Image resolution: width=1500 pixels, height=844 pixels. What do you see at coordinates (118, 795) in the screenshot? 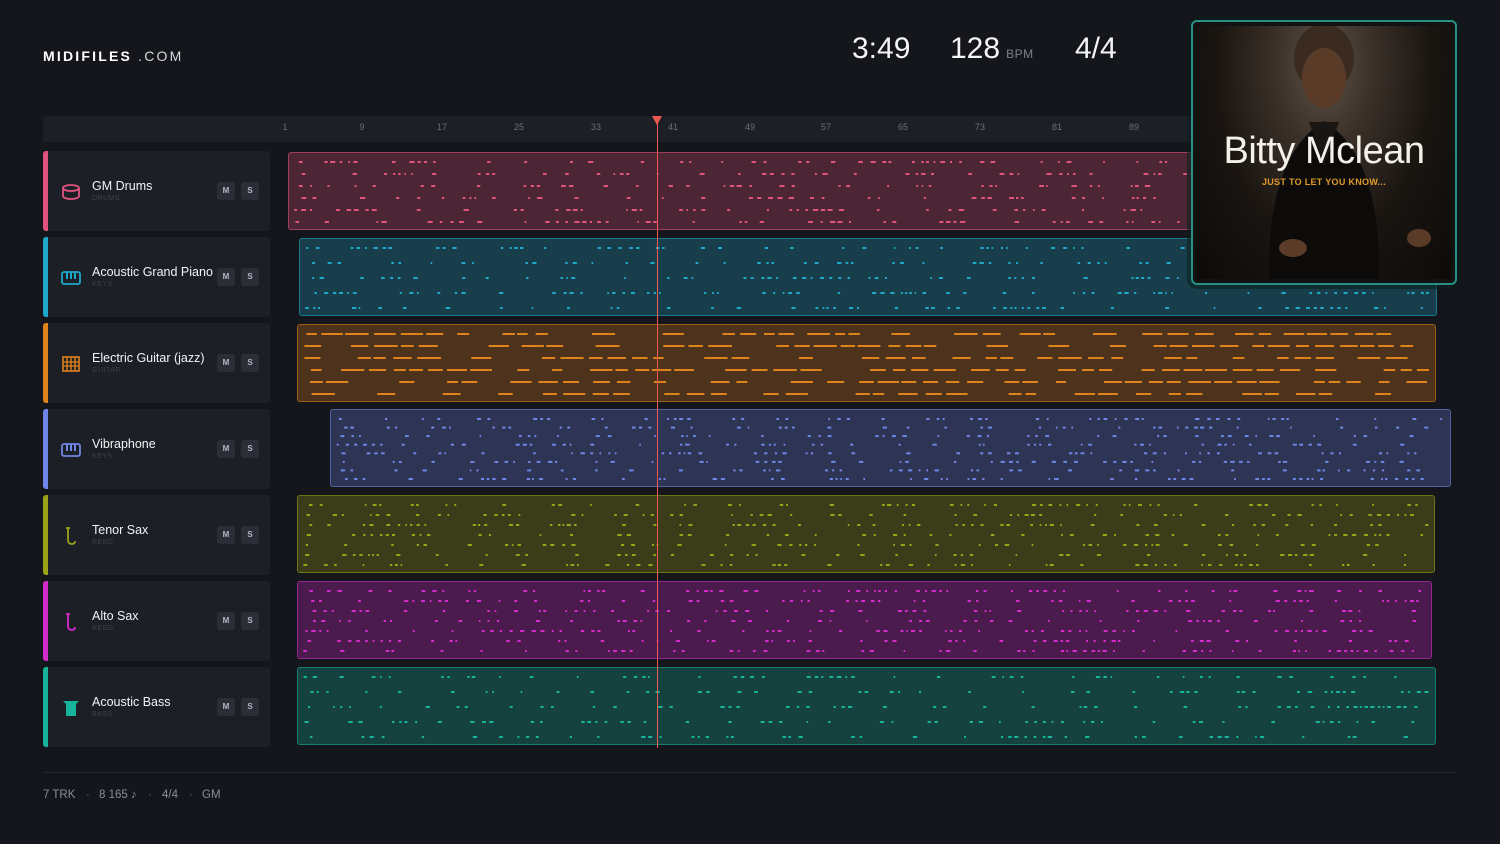
I see `footer-note-count: 8 165 ♪` at bounding box center [118, 795].